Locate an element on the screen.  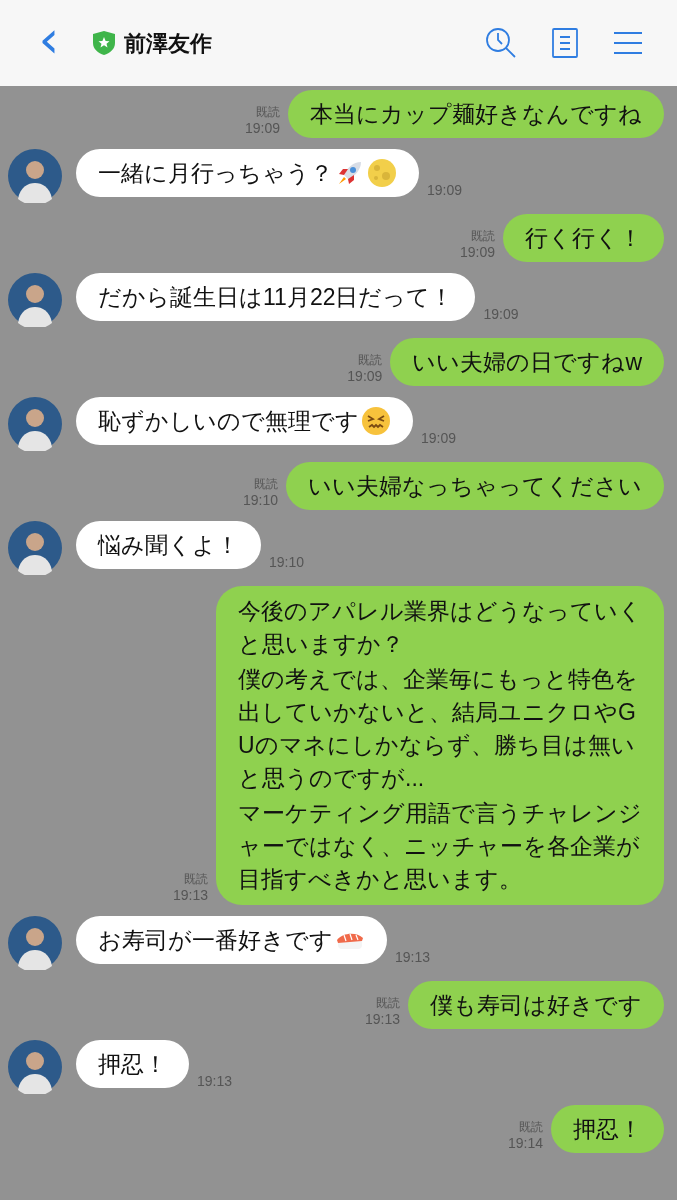
notes-icon is located at coordinates (565, 43).